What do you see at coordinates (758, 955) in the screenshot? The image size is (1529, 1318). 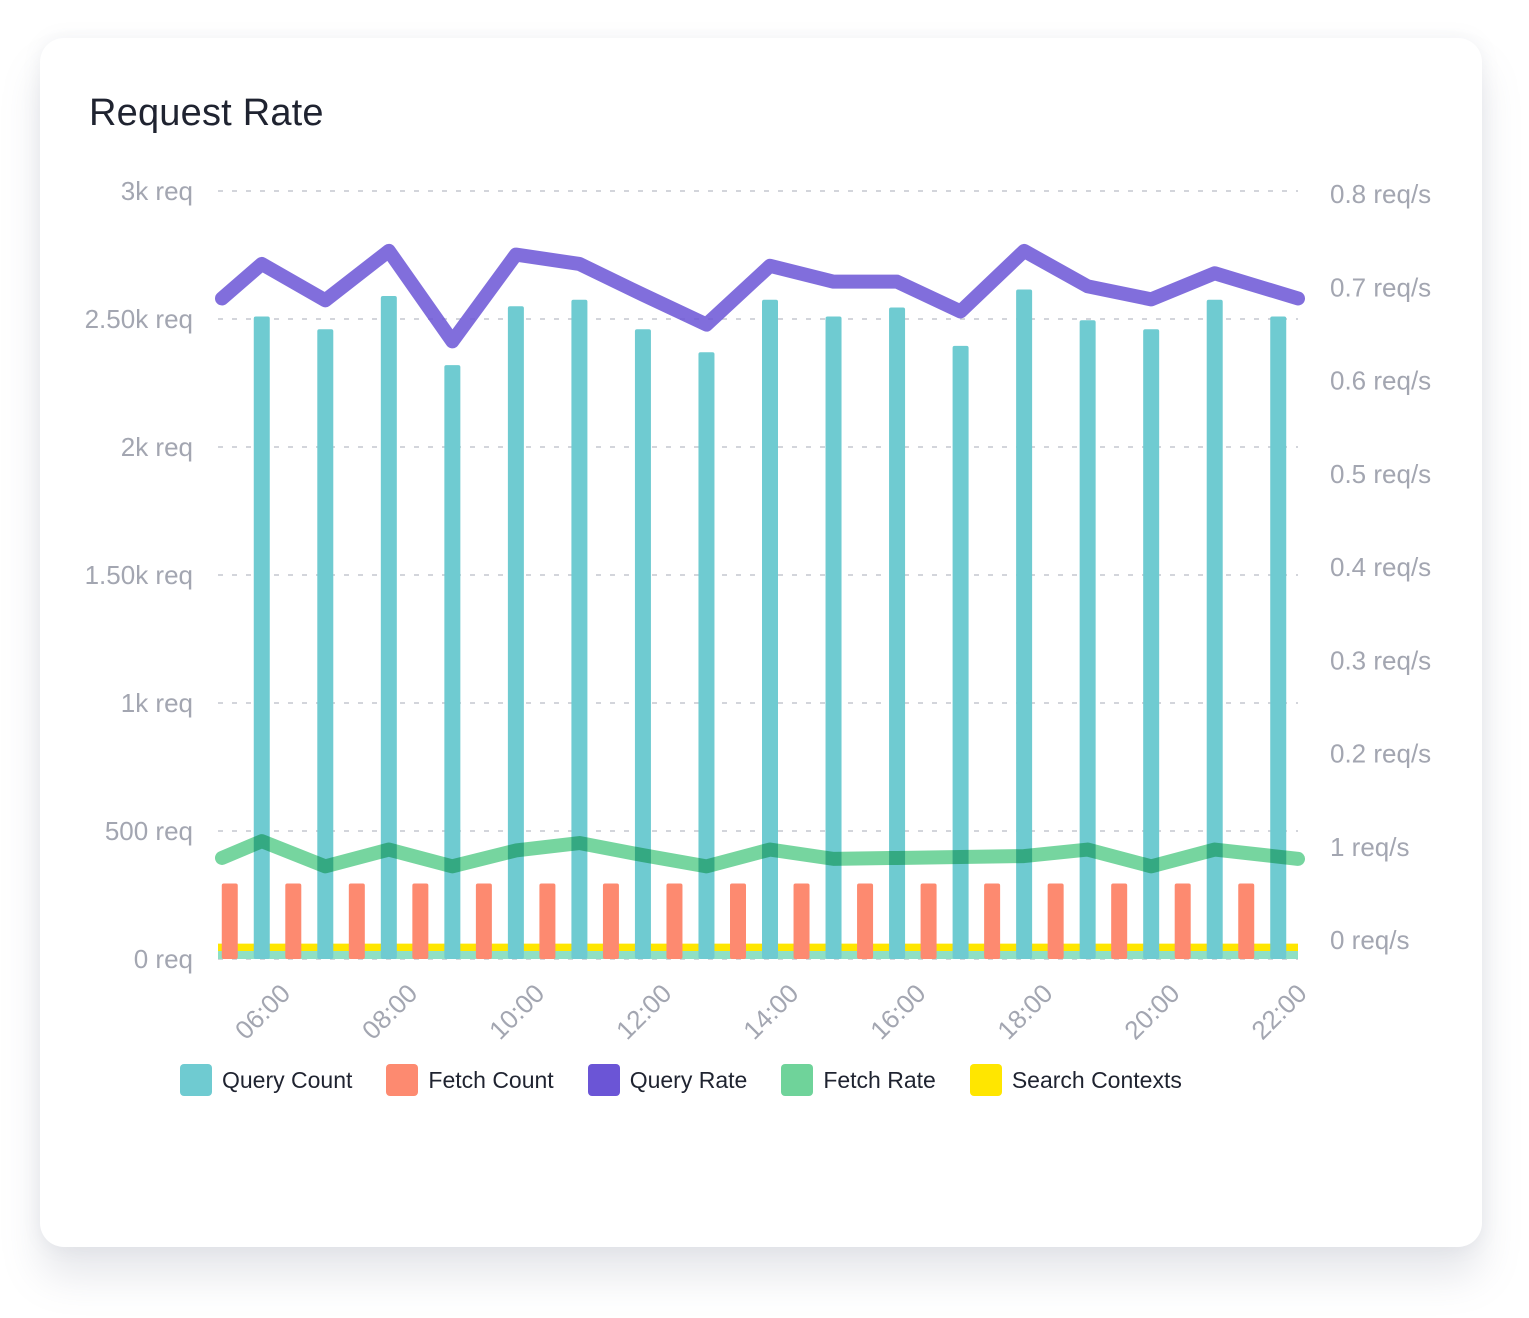 I see `search-contexts-base-band` at bounding box center [758, 955].